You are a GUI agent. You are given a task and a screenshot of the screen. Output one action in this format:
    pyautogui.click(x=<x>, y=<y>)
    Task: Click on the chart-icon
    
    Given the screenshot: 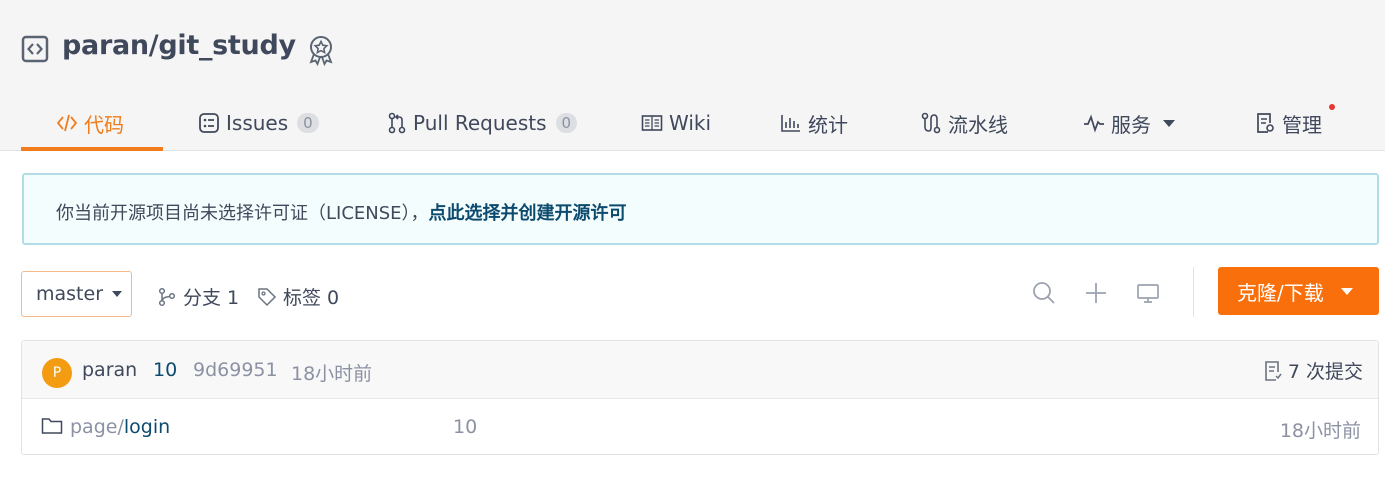 What is the action you would take?
    pyautogui.click(x=790, y=123)
    